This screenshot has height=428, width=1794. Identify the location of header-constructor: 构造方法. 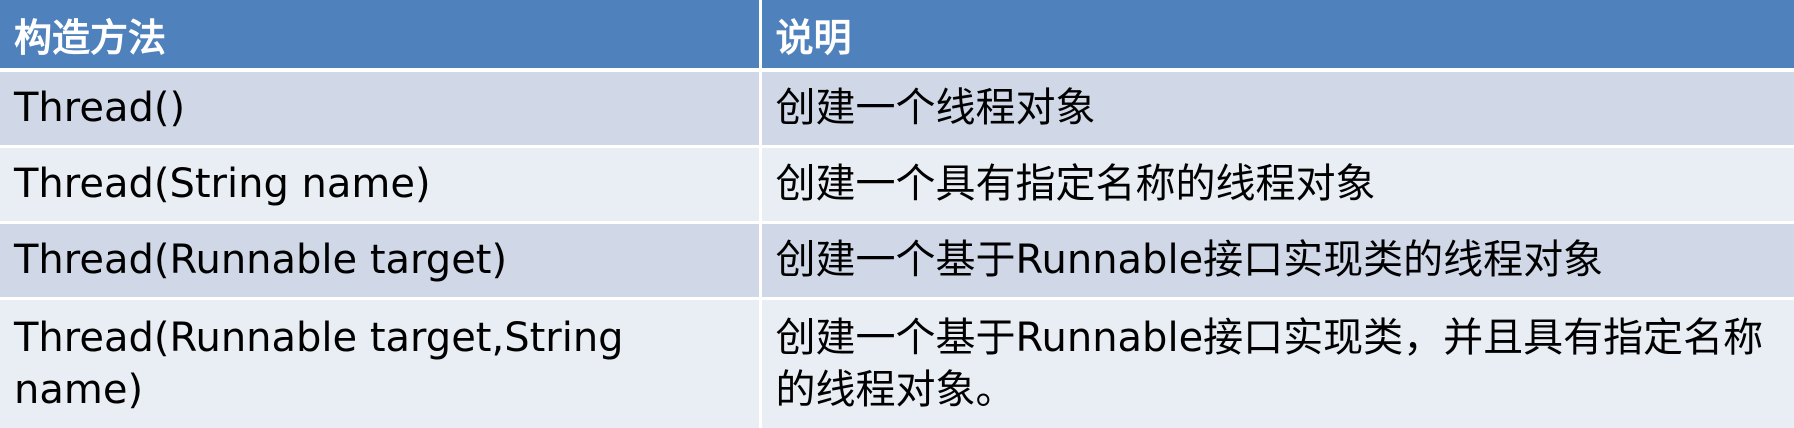
(380, 36).